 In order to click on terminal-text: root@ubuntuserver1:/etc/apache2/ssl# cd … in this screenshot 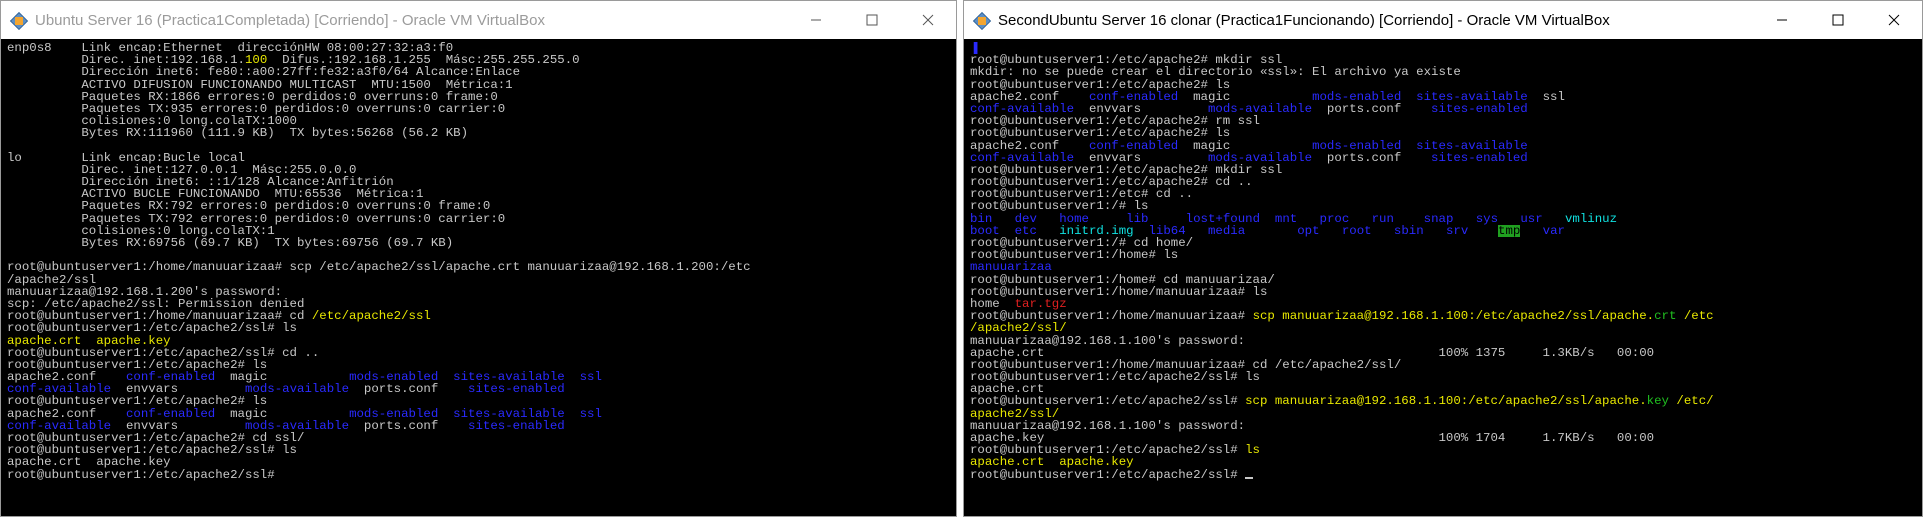, I will do `click(163, 352)`.